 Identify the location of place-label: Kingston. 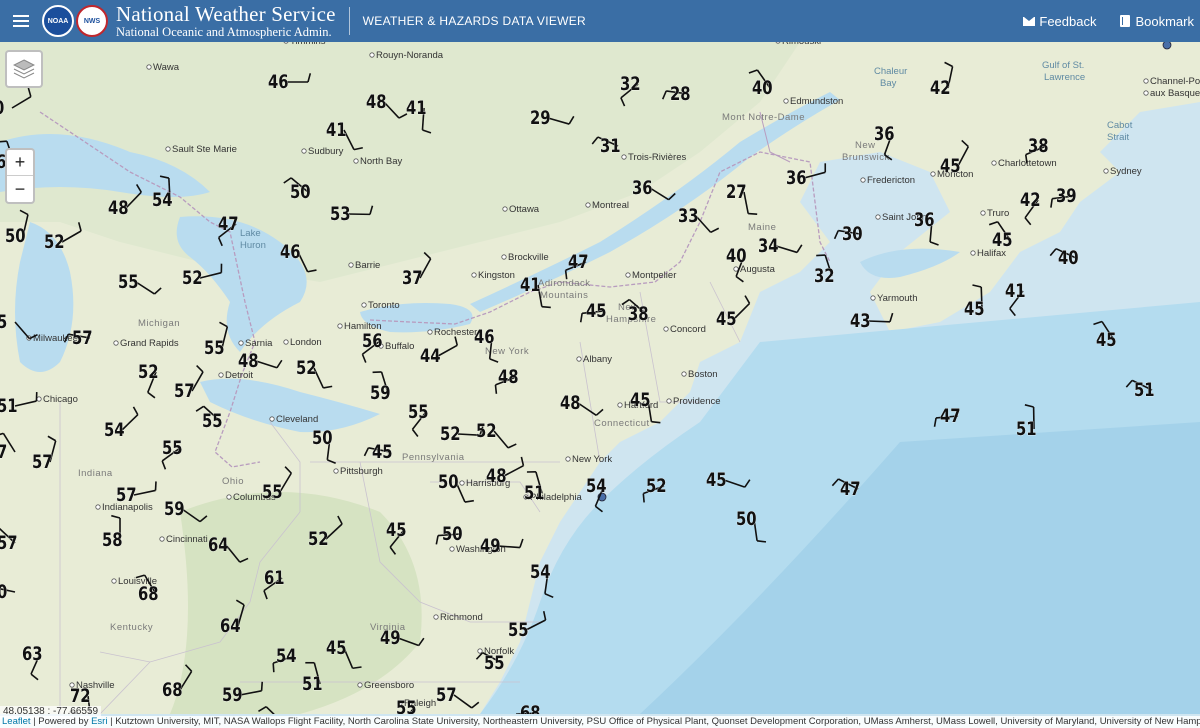
(496, 275).